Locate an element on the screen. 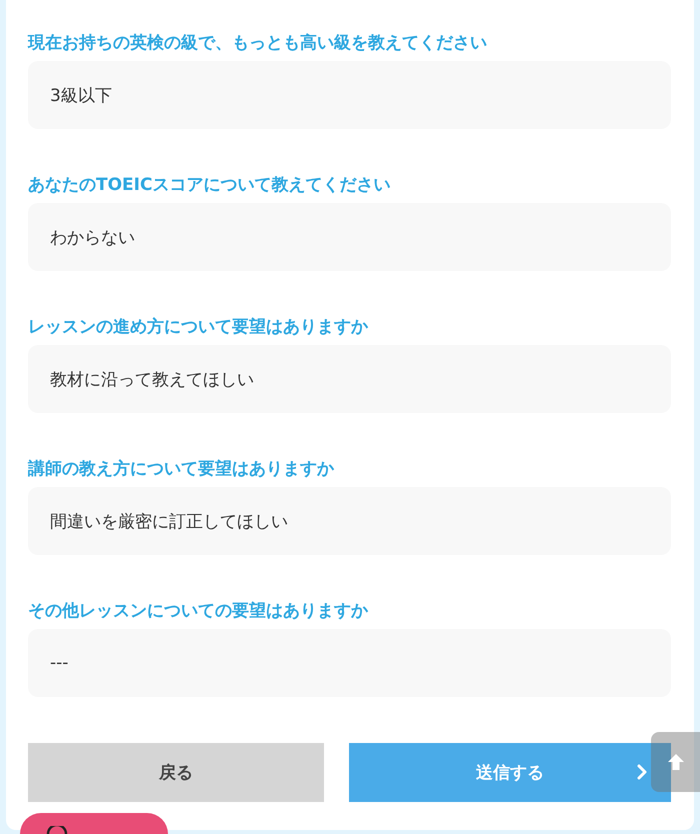 This screenshot has height=834, width=700. chevron-right-icon is located at coordinates (641, 772).